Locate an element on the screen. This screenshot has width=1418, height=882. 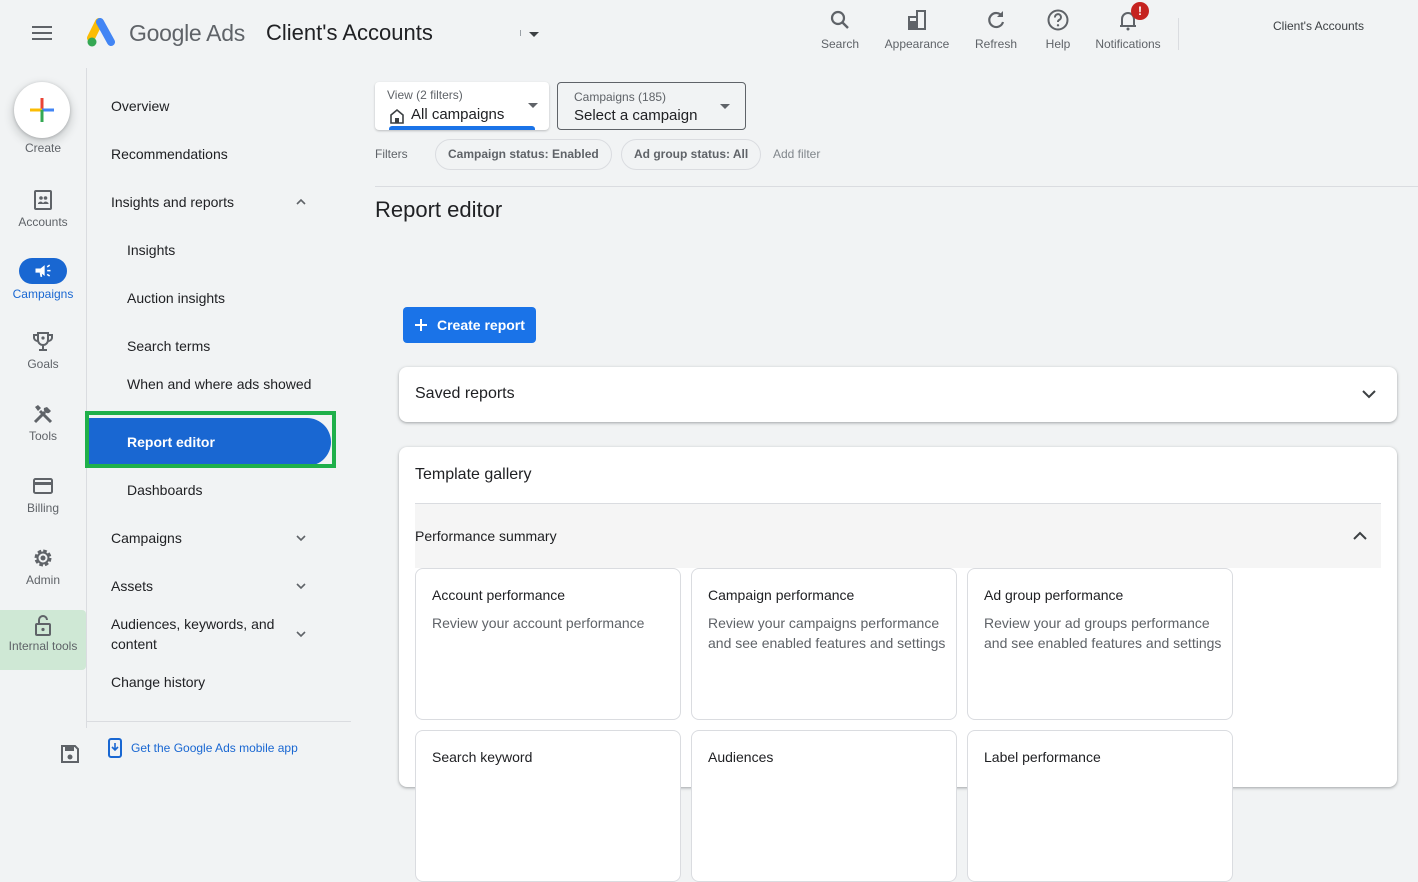
plus-icon is located at coordinates (42, 110).